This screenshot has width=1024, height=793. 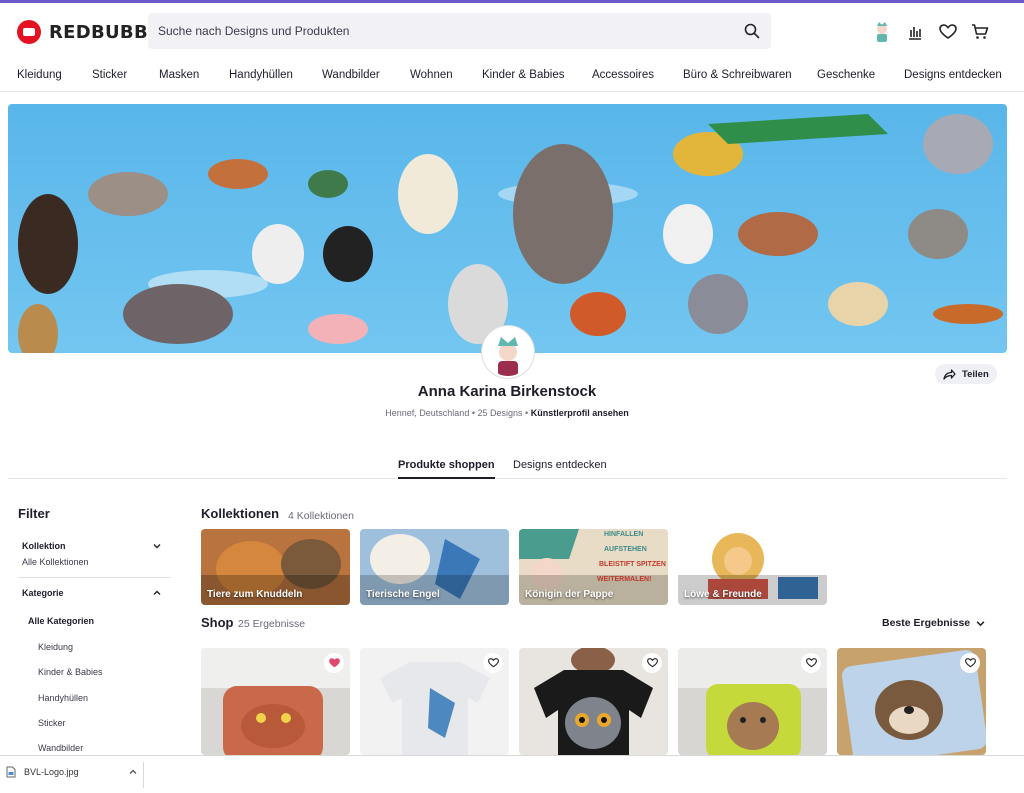 What do you see at coordinates (255, 594) in the screenshot?
I see `collection-label: Tiere zum Knuddeln` at bounding box center [255, 594].